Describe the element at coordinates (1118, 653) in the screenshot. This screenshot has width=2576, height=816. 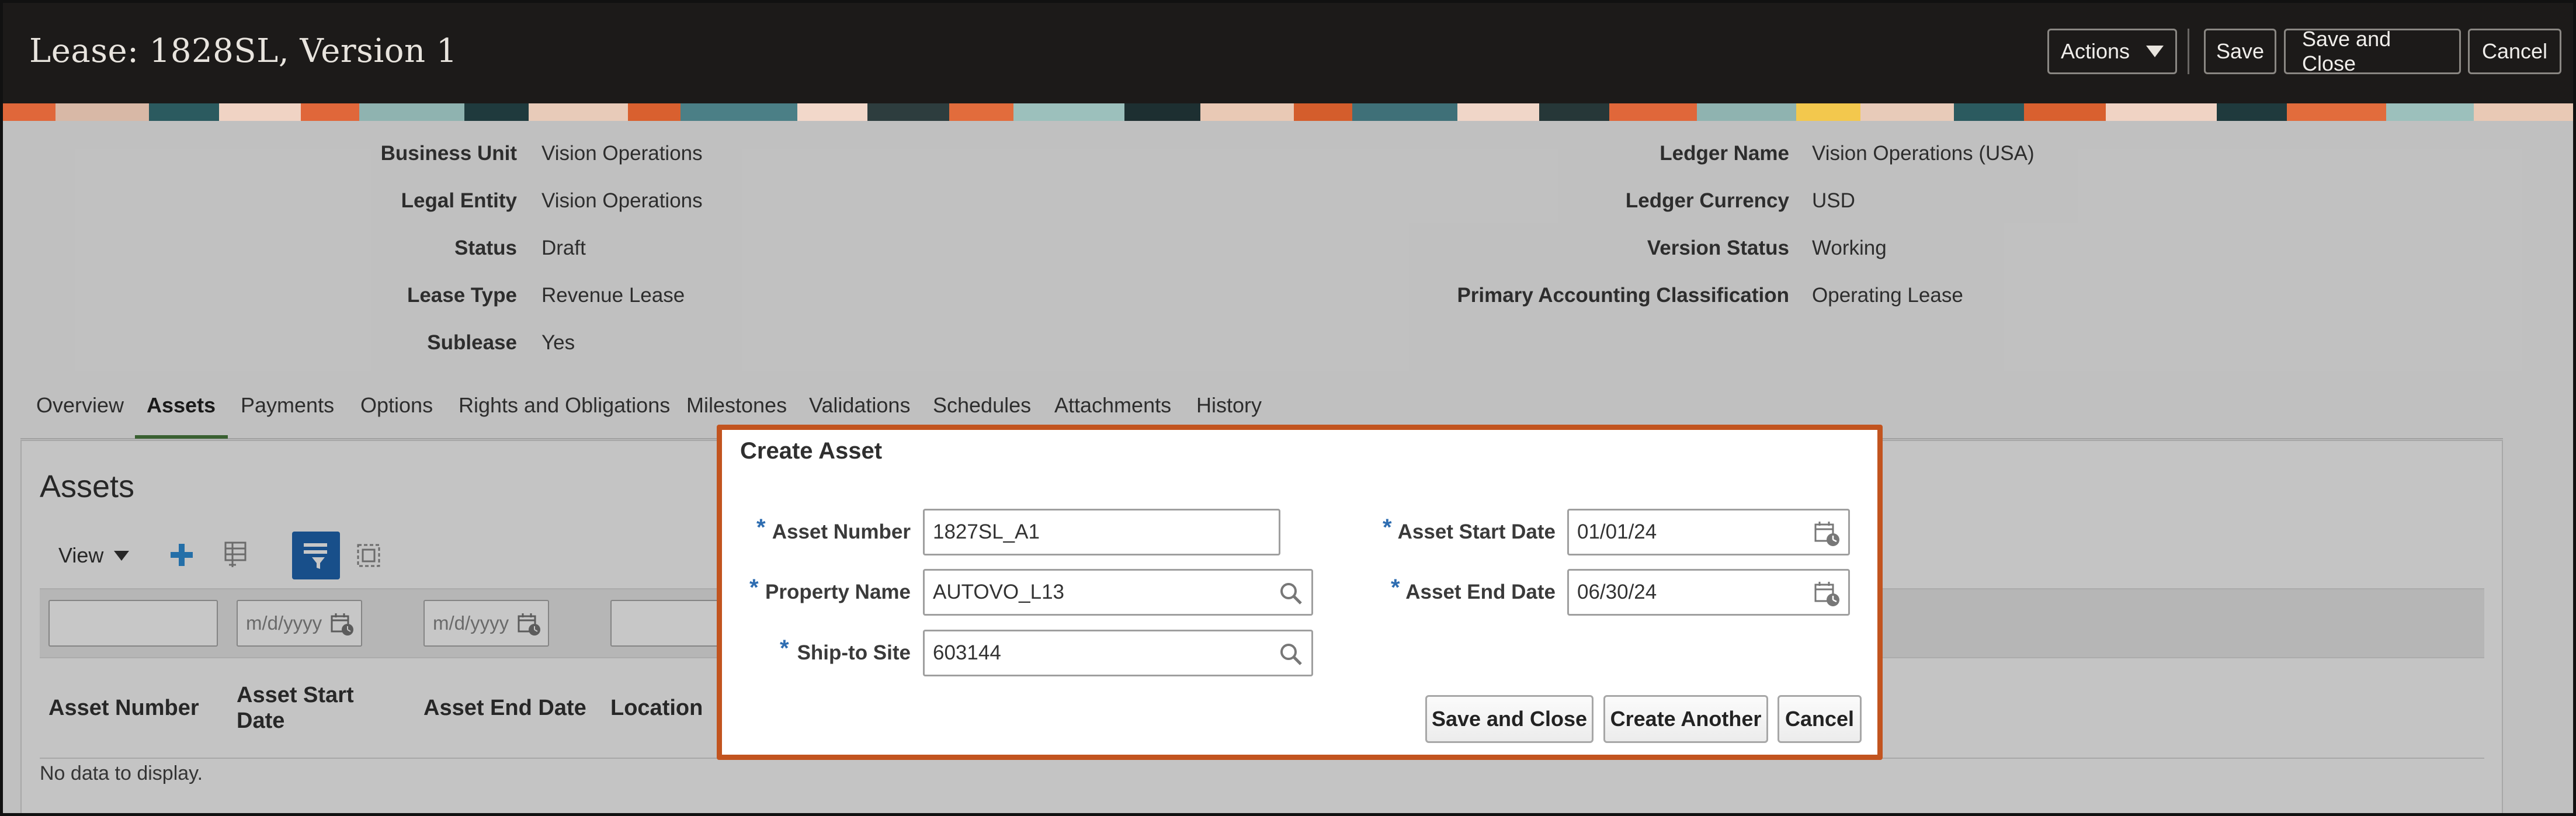
I see `ship-to-site-input: 603144` at that location.